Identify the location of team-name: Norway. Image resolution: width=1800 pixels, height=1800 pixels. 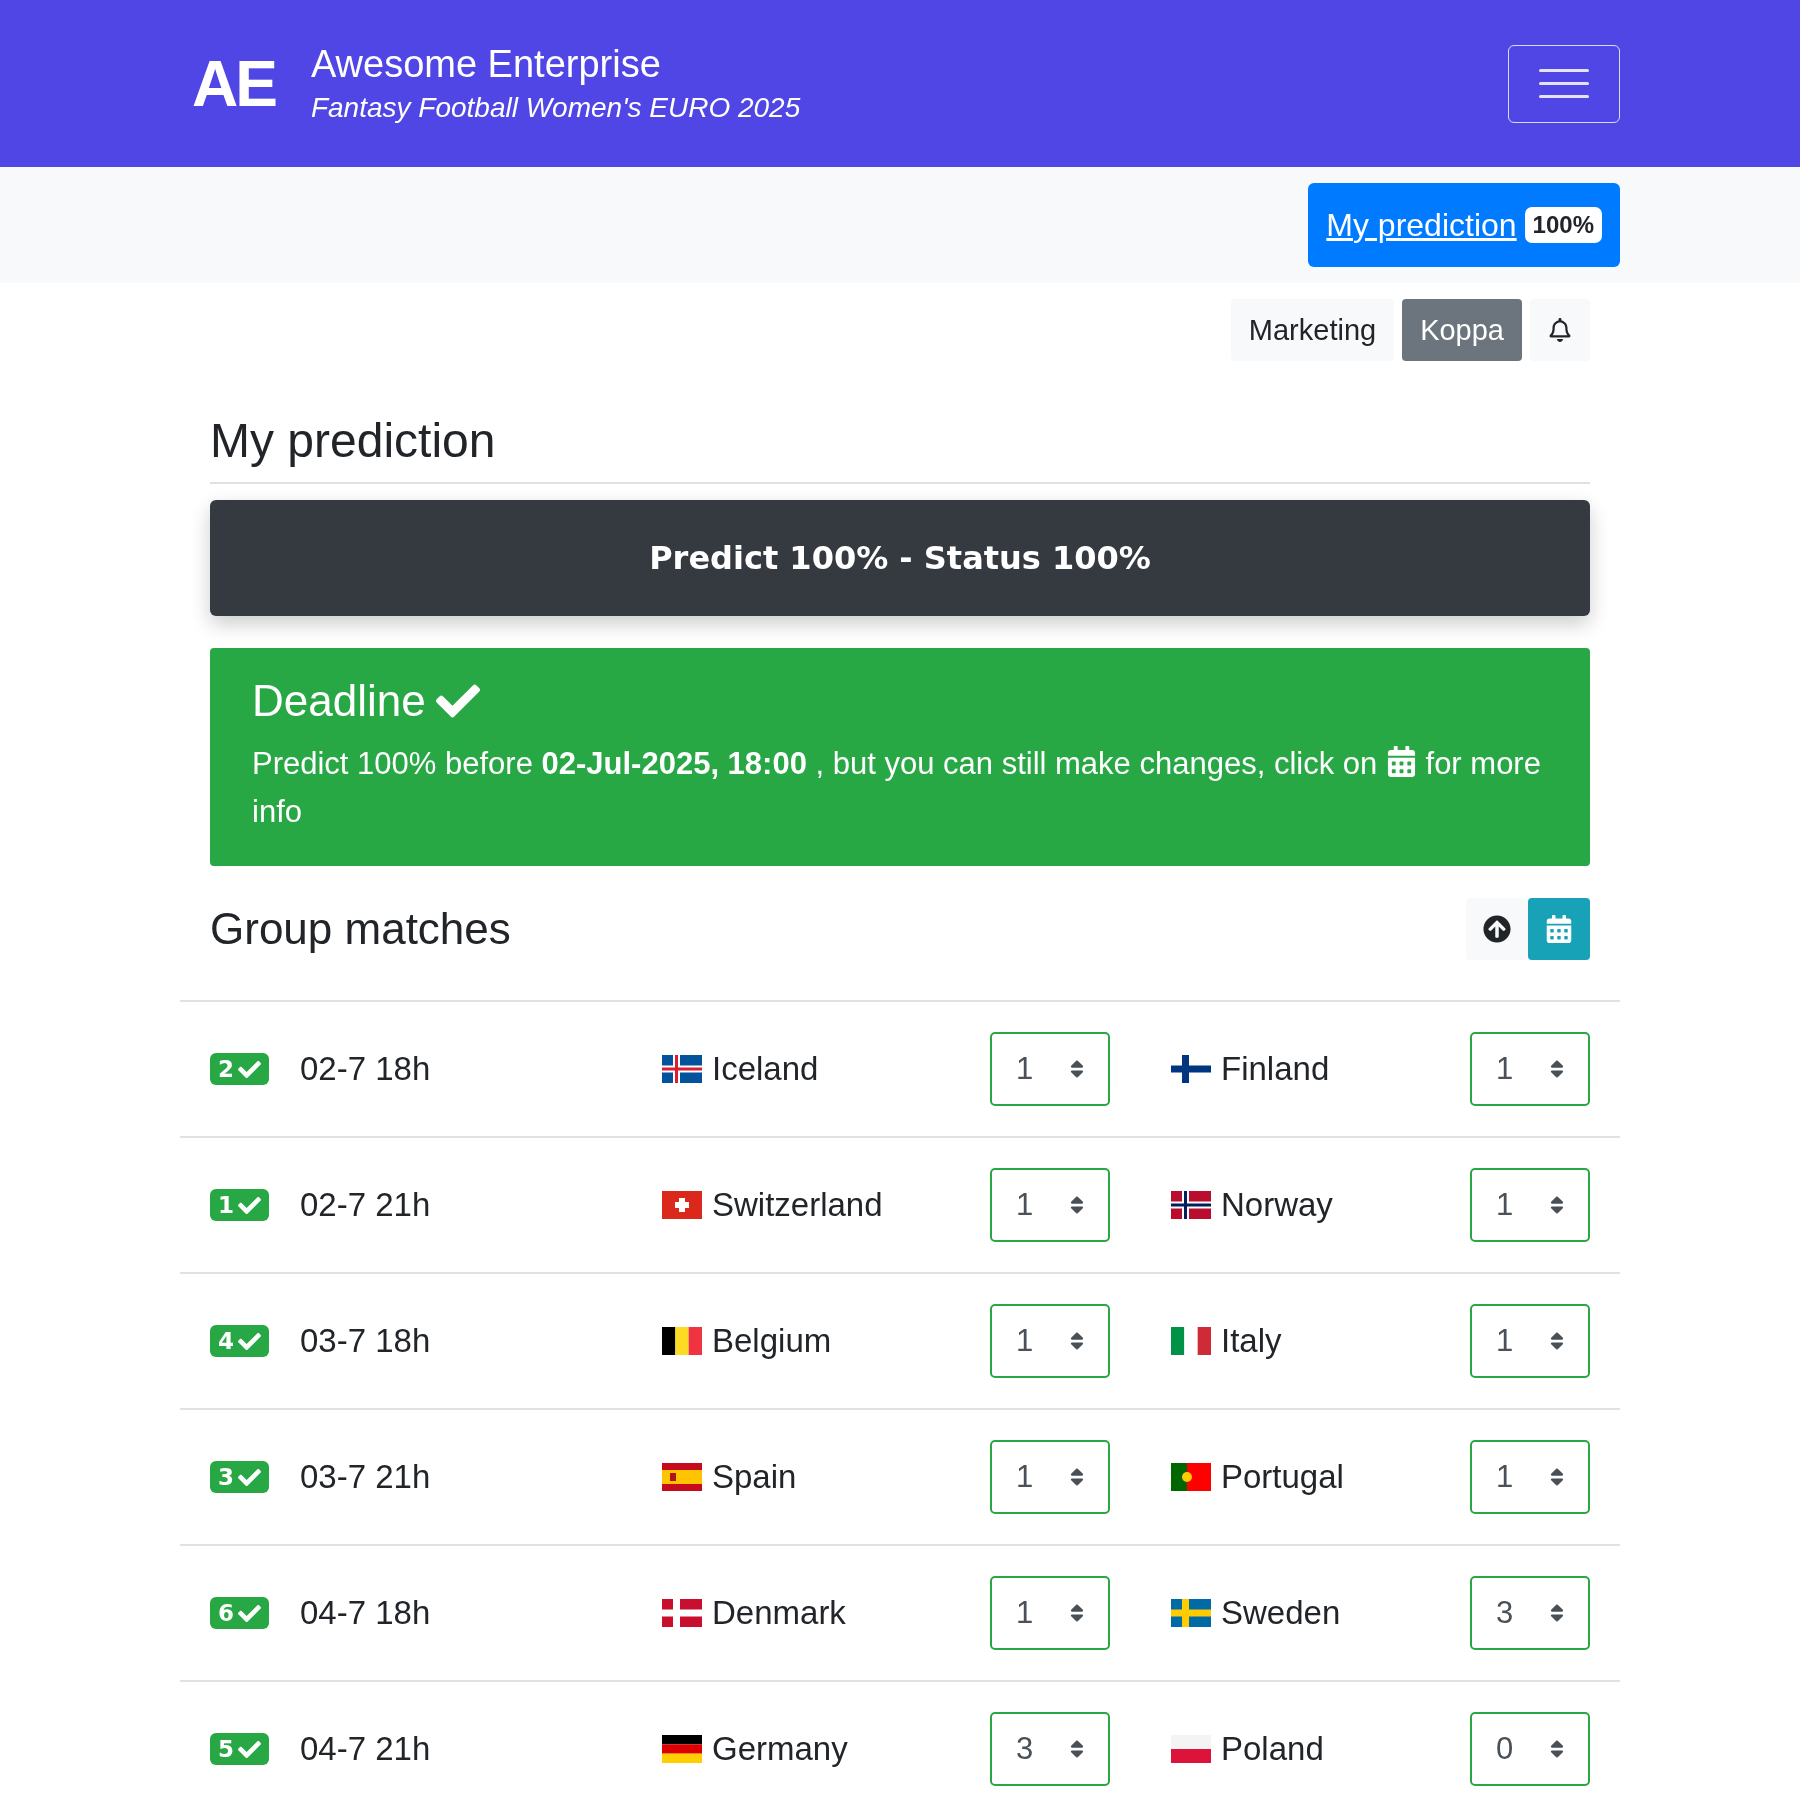
(1277, 1205).